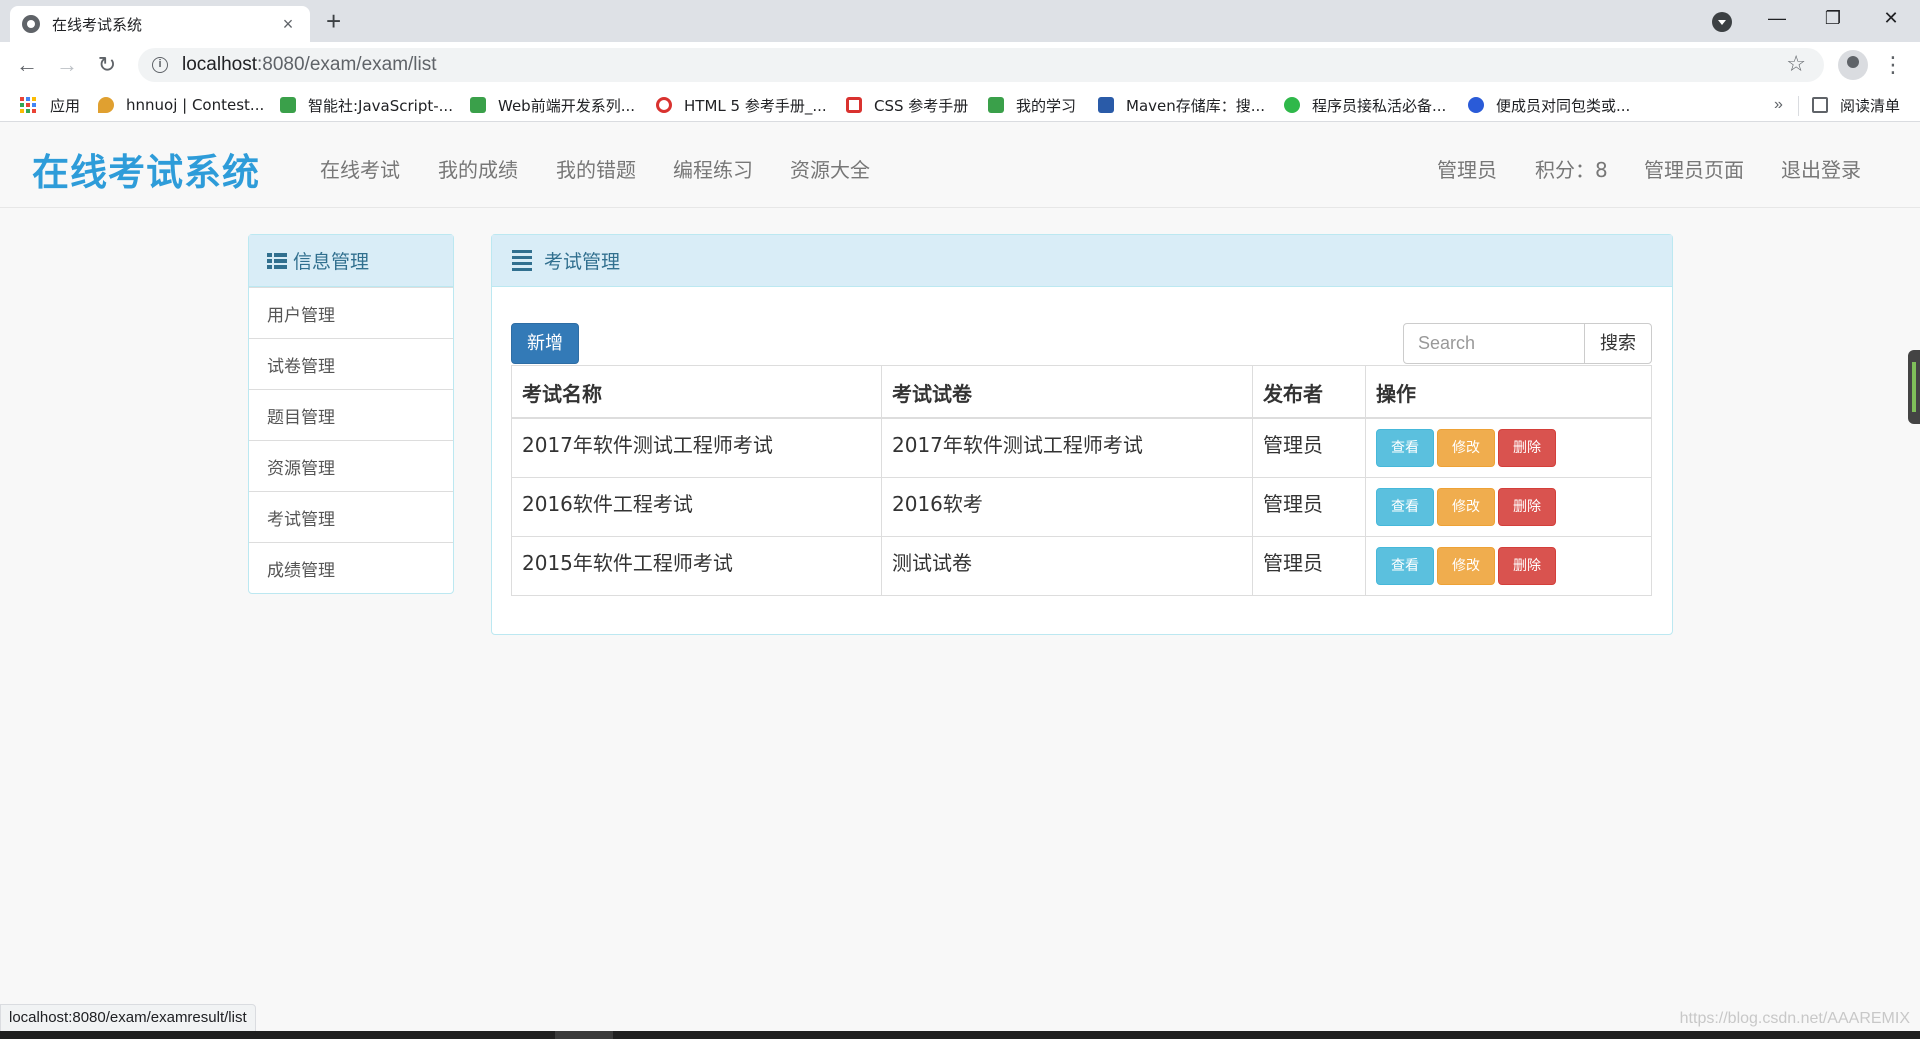 This screenshot has height=1039, width=1920. What do you see at coordinates (1796, 64) in the screenshot?
I see `star-icon: ☆` at bounding box center [1796, 64].